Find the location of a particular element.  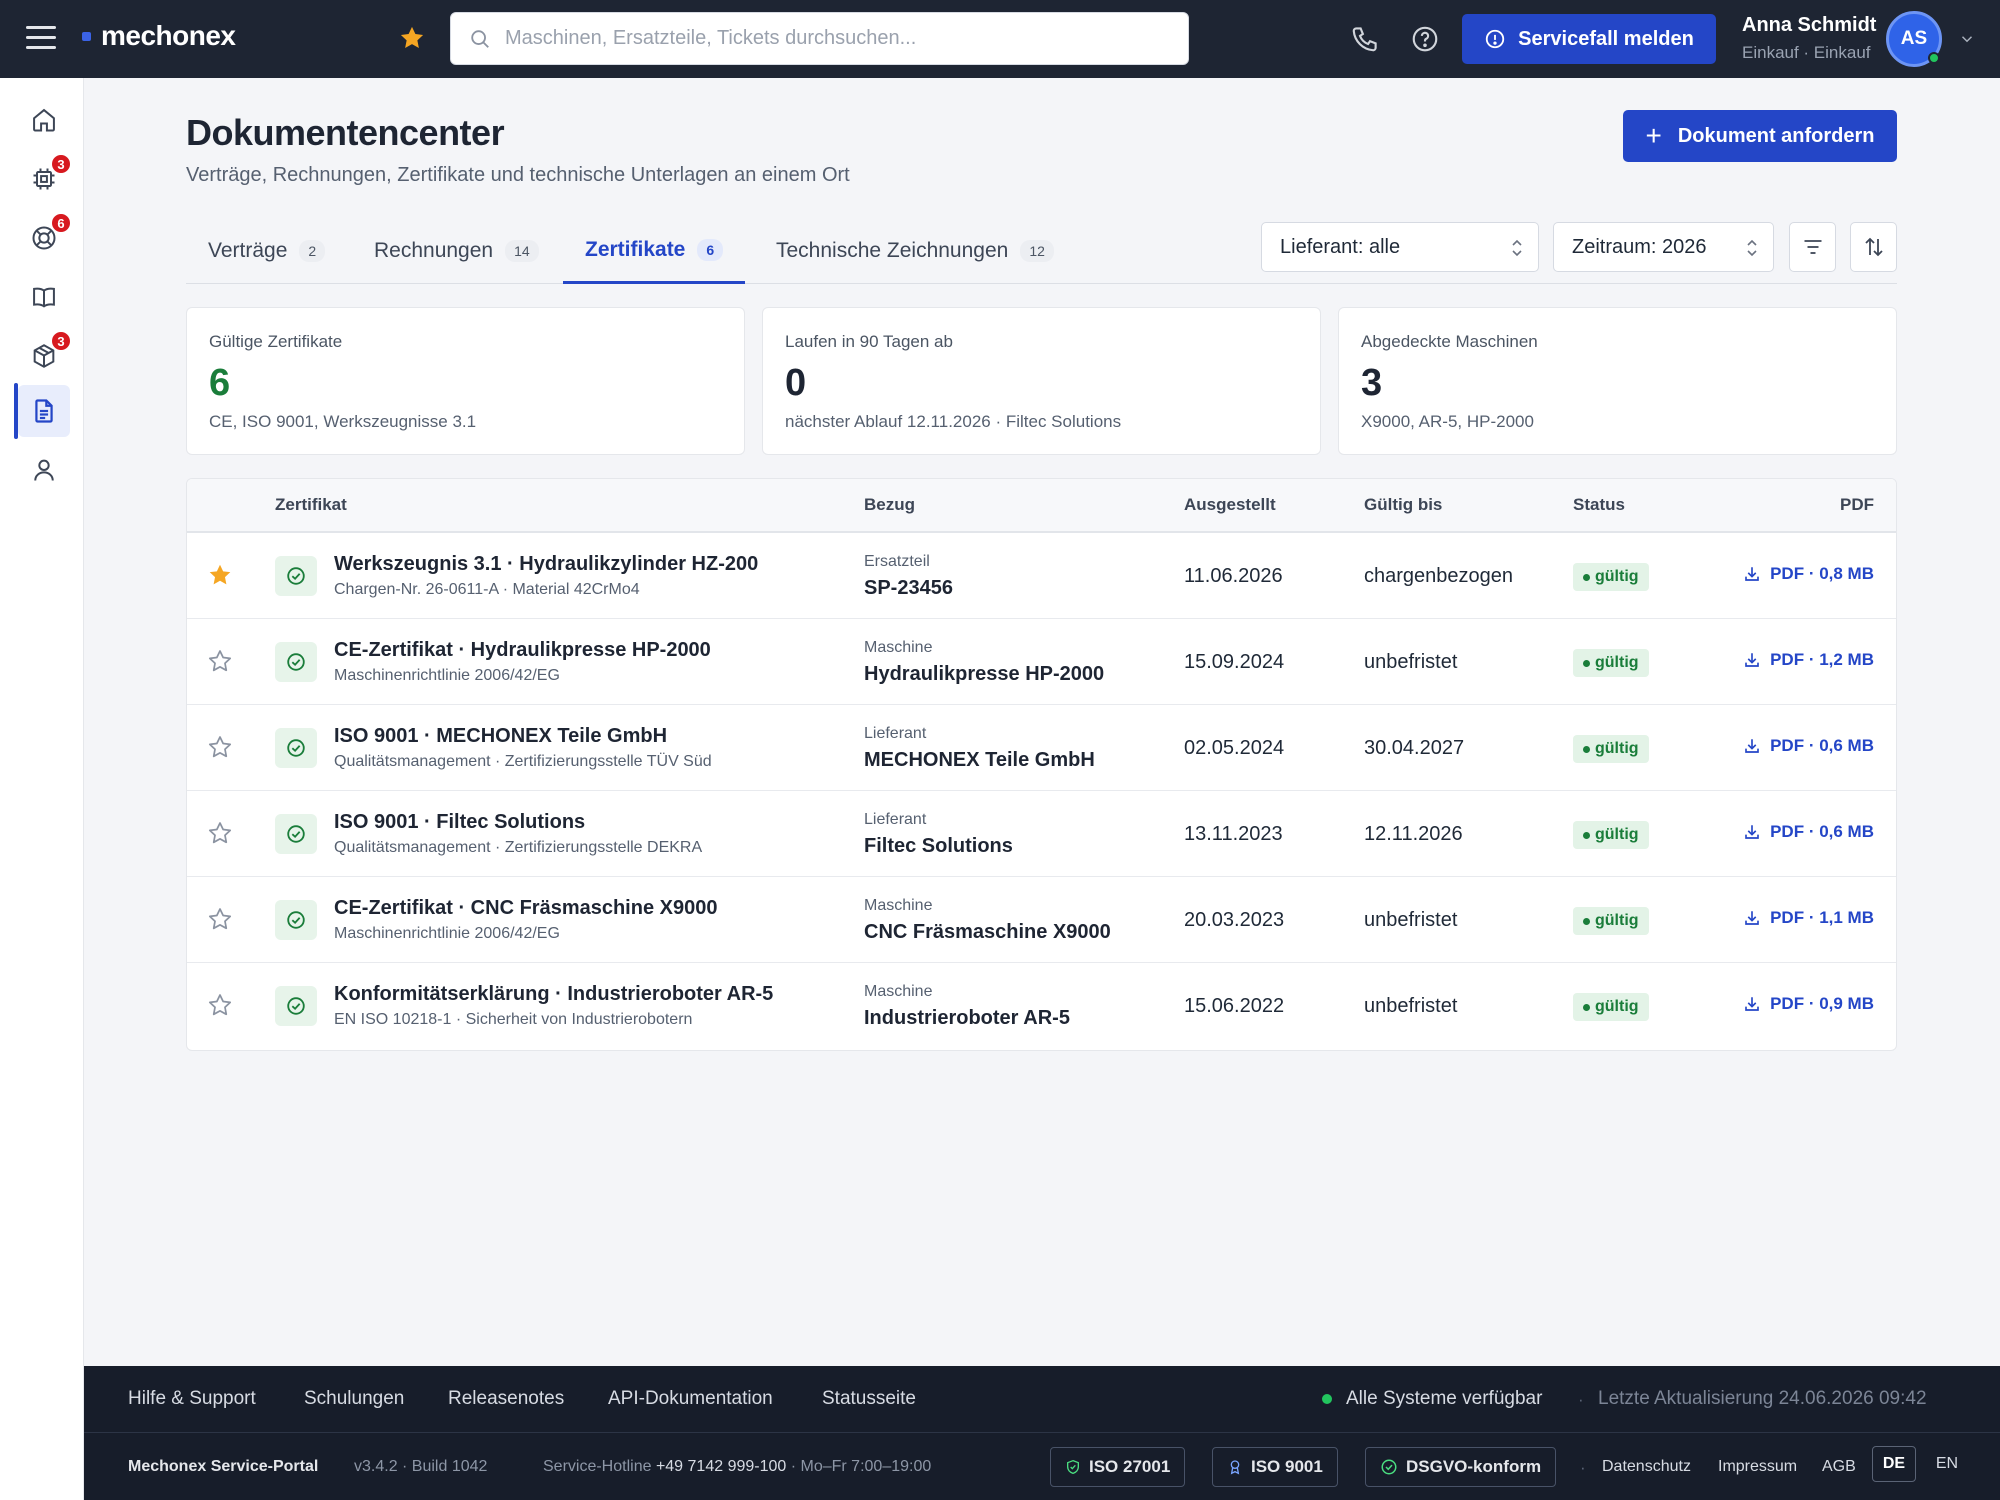

pdf-download-link: PDF · 1,2 MB is located at coordinates (1808, 660).